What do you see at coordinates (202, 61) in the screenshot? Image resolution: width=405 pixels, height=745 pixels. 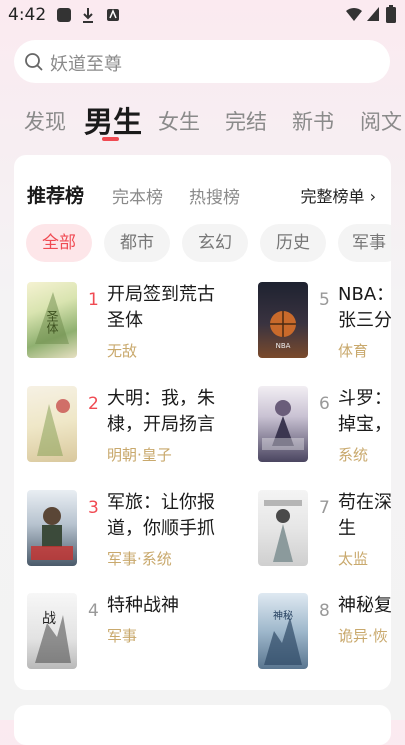 I see `search-bar: 妖道至尊` at bounding box center [202, 61].